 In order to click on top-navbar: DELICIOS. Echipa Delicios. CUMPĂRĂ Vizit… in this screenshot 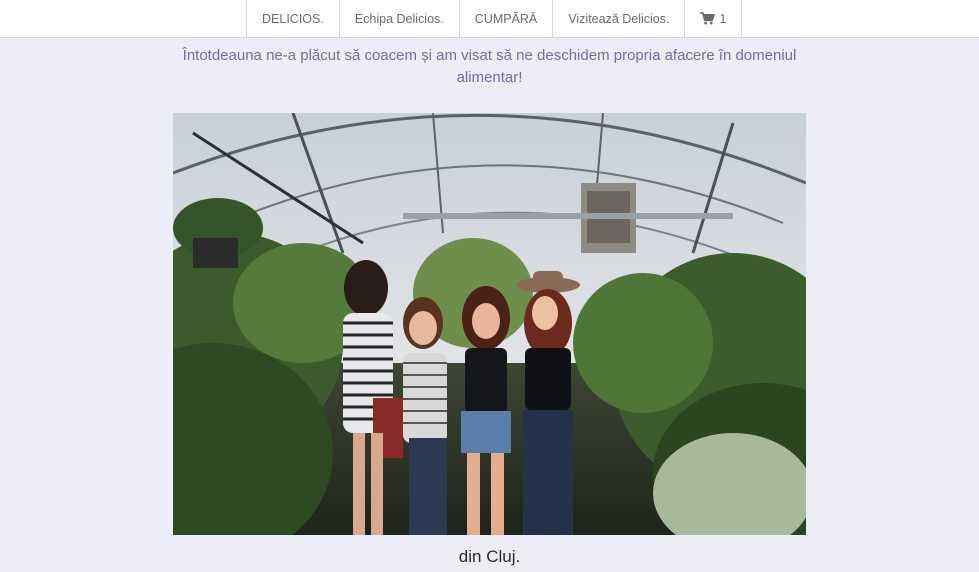, I will do `click(489, 19)`.